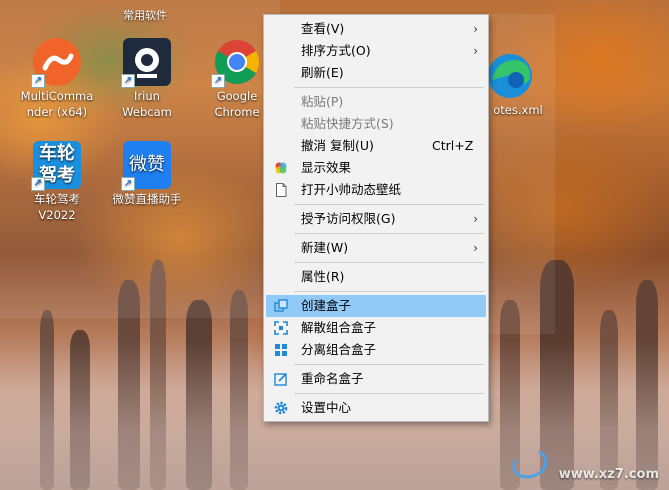 This screenshot has height=490, width=669. Describe the element at coordinates (336, 50) in the screenshot. I see `menu-item-label: 排序方式(O)` at that location.